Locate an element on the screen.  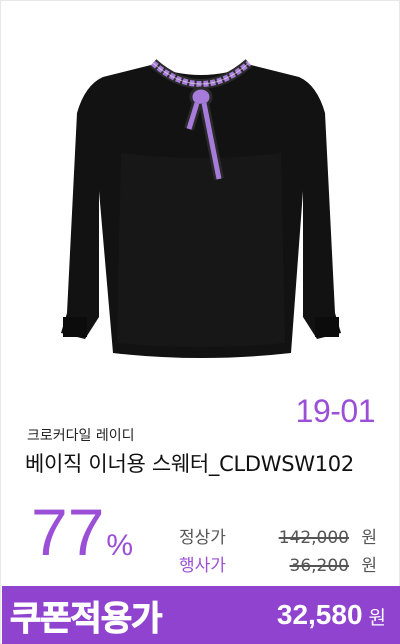
sale-price-row: 행사가 36,200 원 is located at coordinates (278, 563).